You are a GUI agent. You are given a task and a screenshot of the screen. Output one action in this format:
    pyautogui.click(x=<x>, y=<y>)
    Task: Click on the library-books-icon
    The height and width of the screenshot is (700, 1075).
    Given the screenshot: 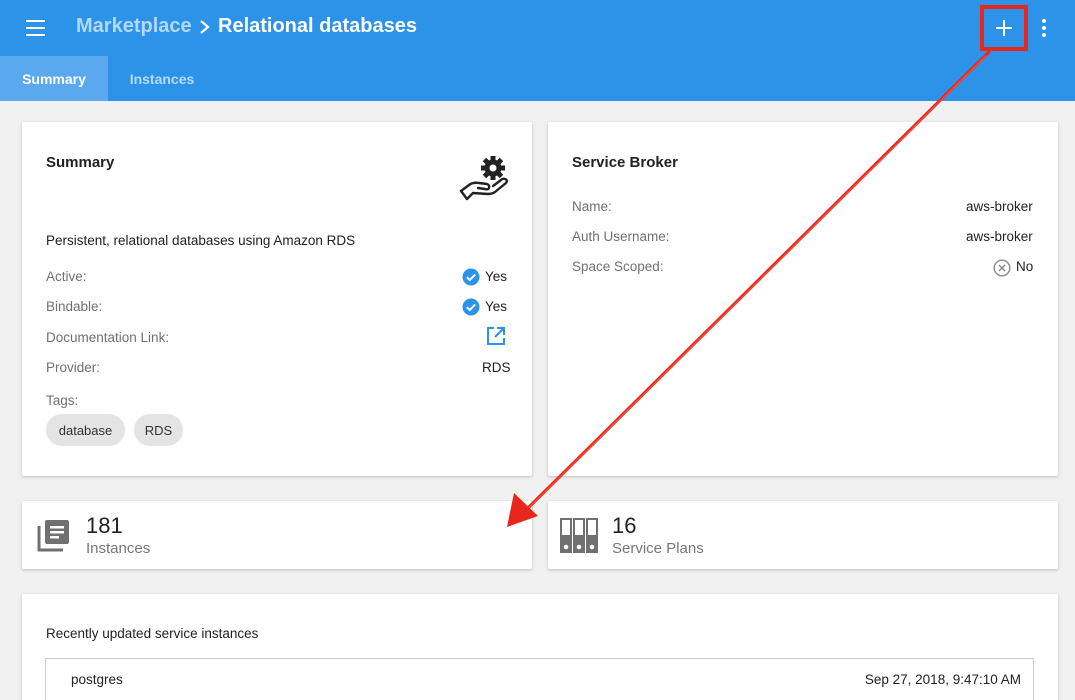 What is the action you would take?
    pyautogui.click(x=53, y=536)
    